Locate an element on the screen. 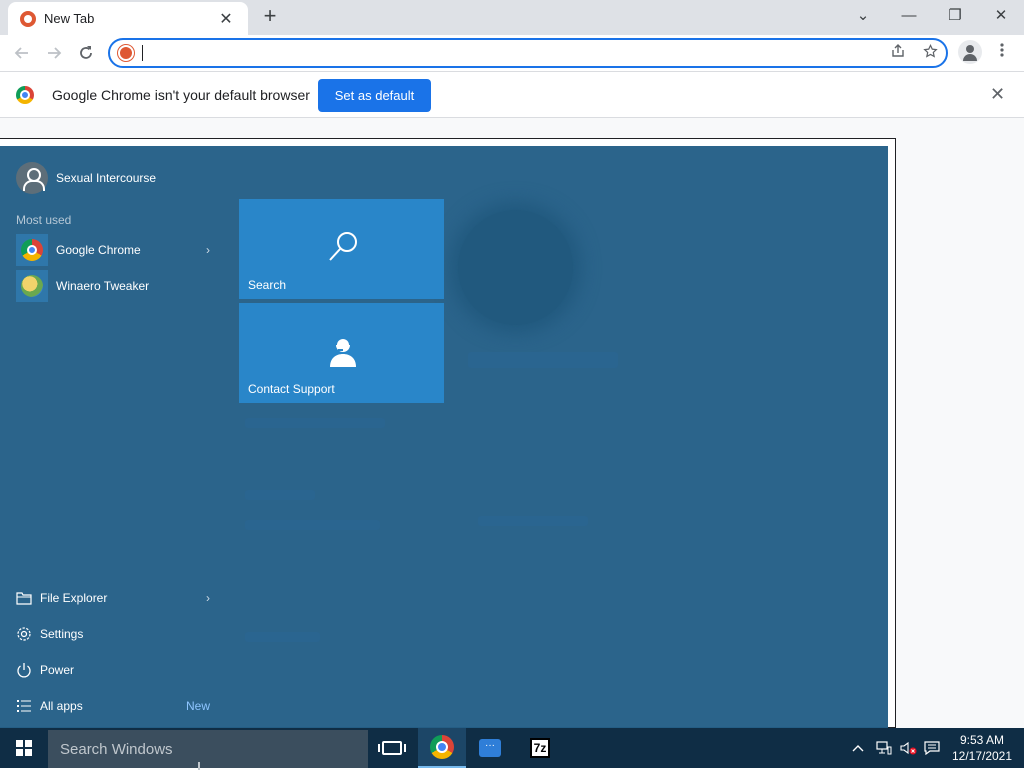 The width and height of the screenshot is (1024, 770). menu-icon is located at coordinates (1002, 50).